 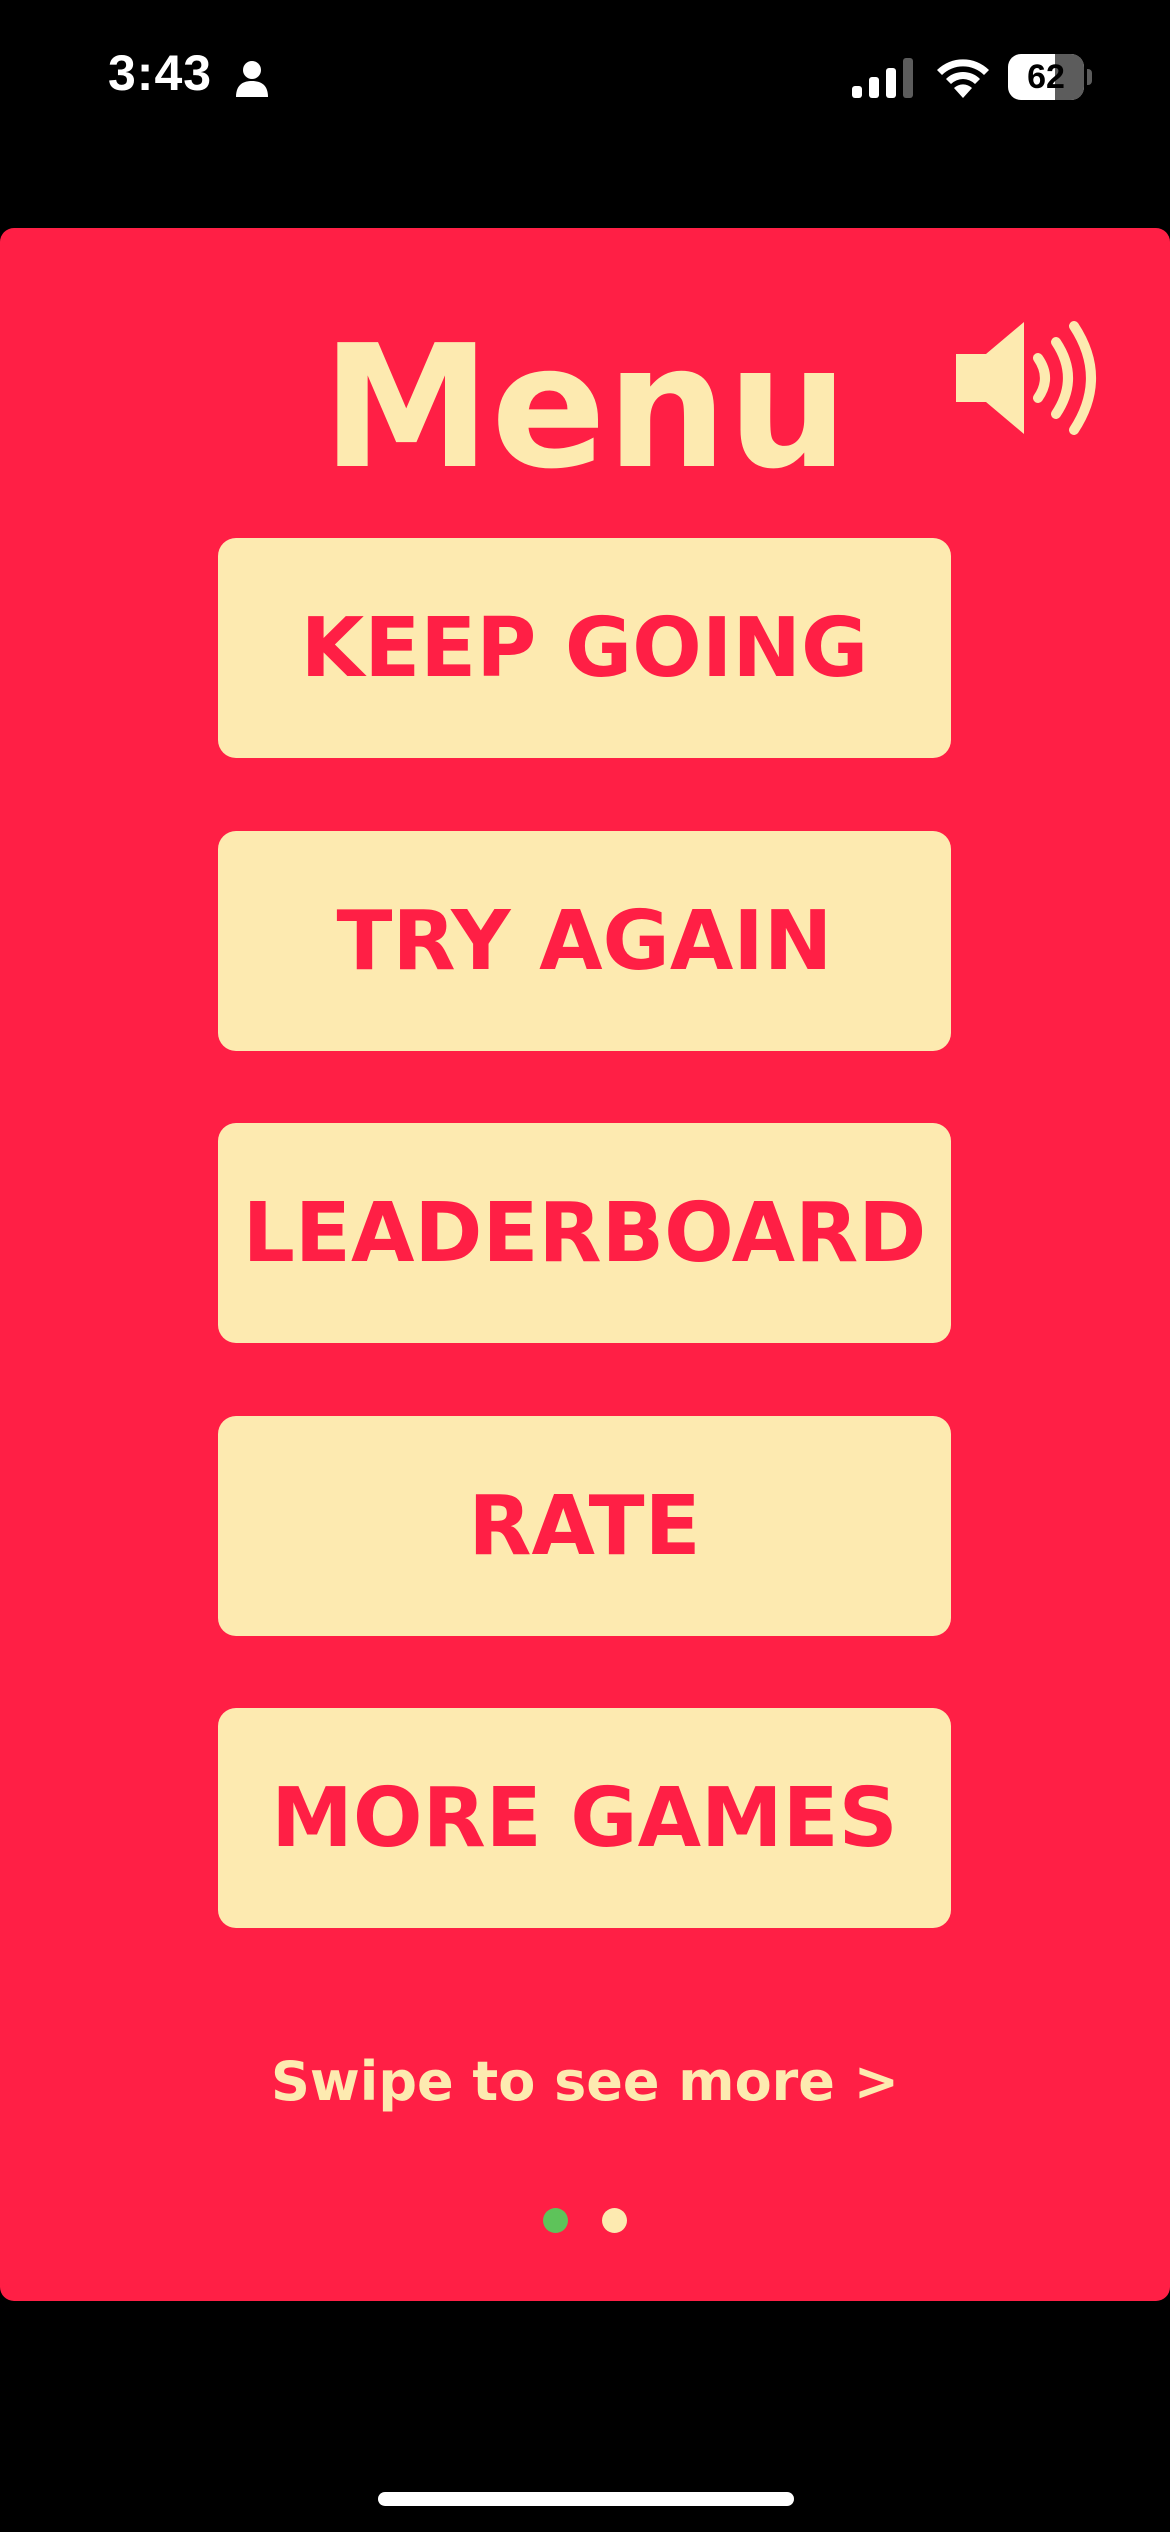 I want to click on keep-going-button: KEEP GOING, so click(x=584, y=648).